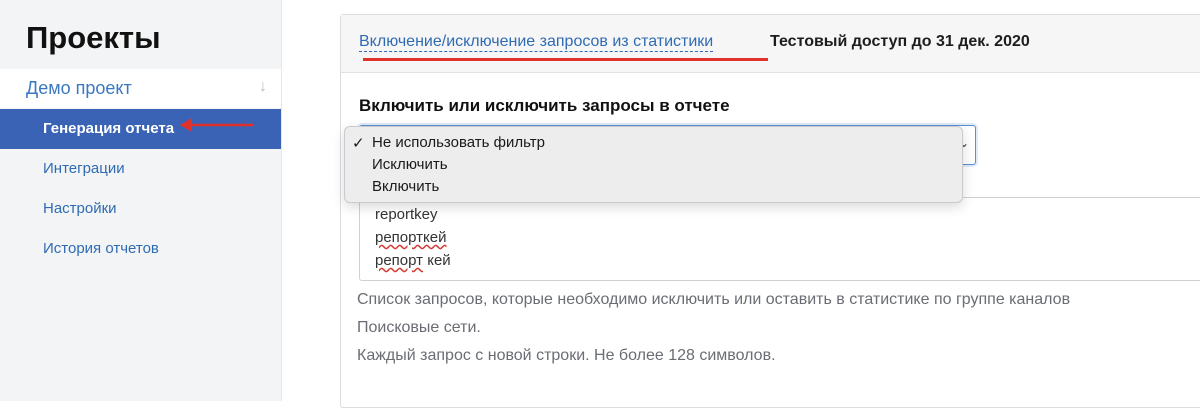  What do you see at coordinates (411, 237) in the screenshot?
I see `query-line: репорткей` at bounding box center [411, 237].